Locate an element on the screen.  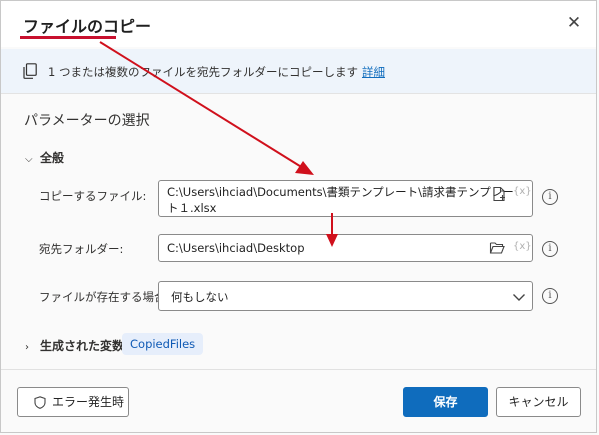
shield-icon is located at coordinates (40, 402).